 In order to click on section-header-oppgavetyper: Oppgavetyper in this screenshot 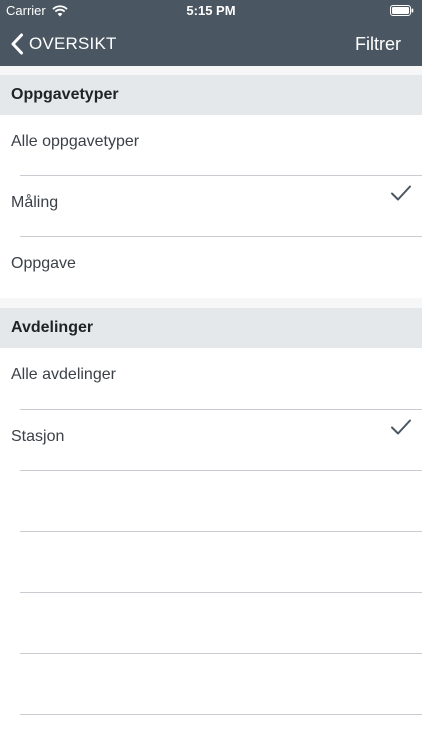, I will do `click(211, 95)`.